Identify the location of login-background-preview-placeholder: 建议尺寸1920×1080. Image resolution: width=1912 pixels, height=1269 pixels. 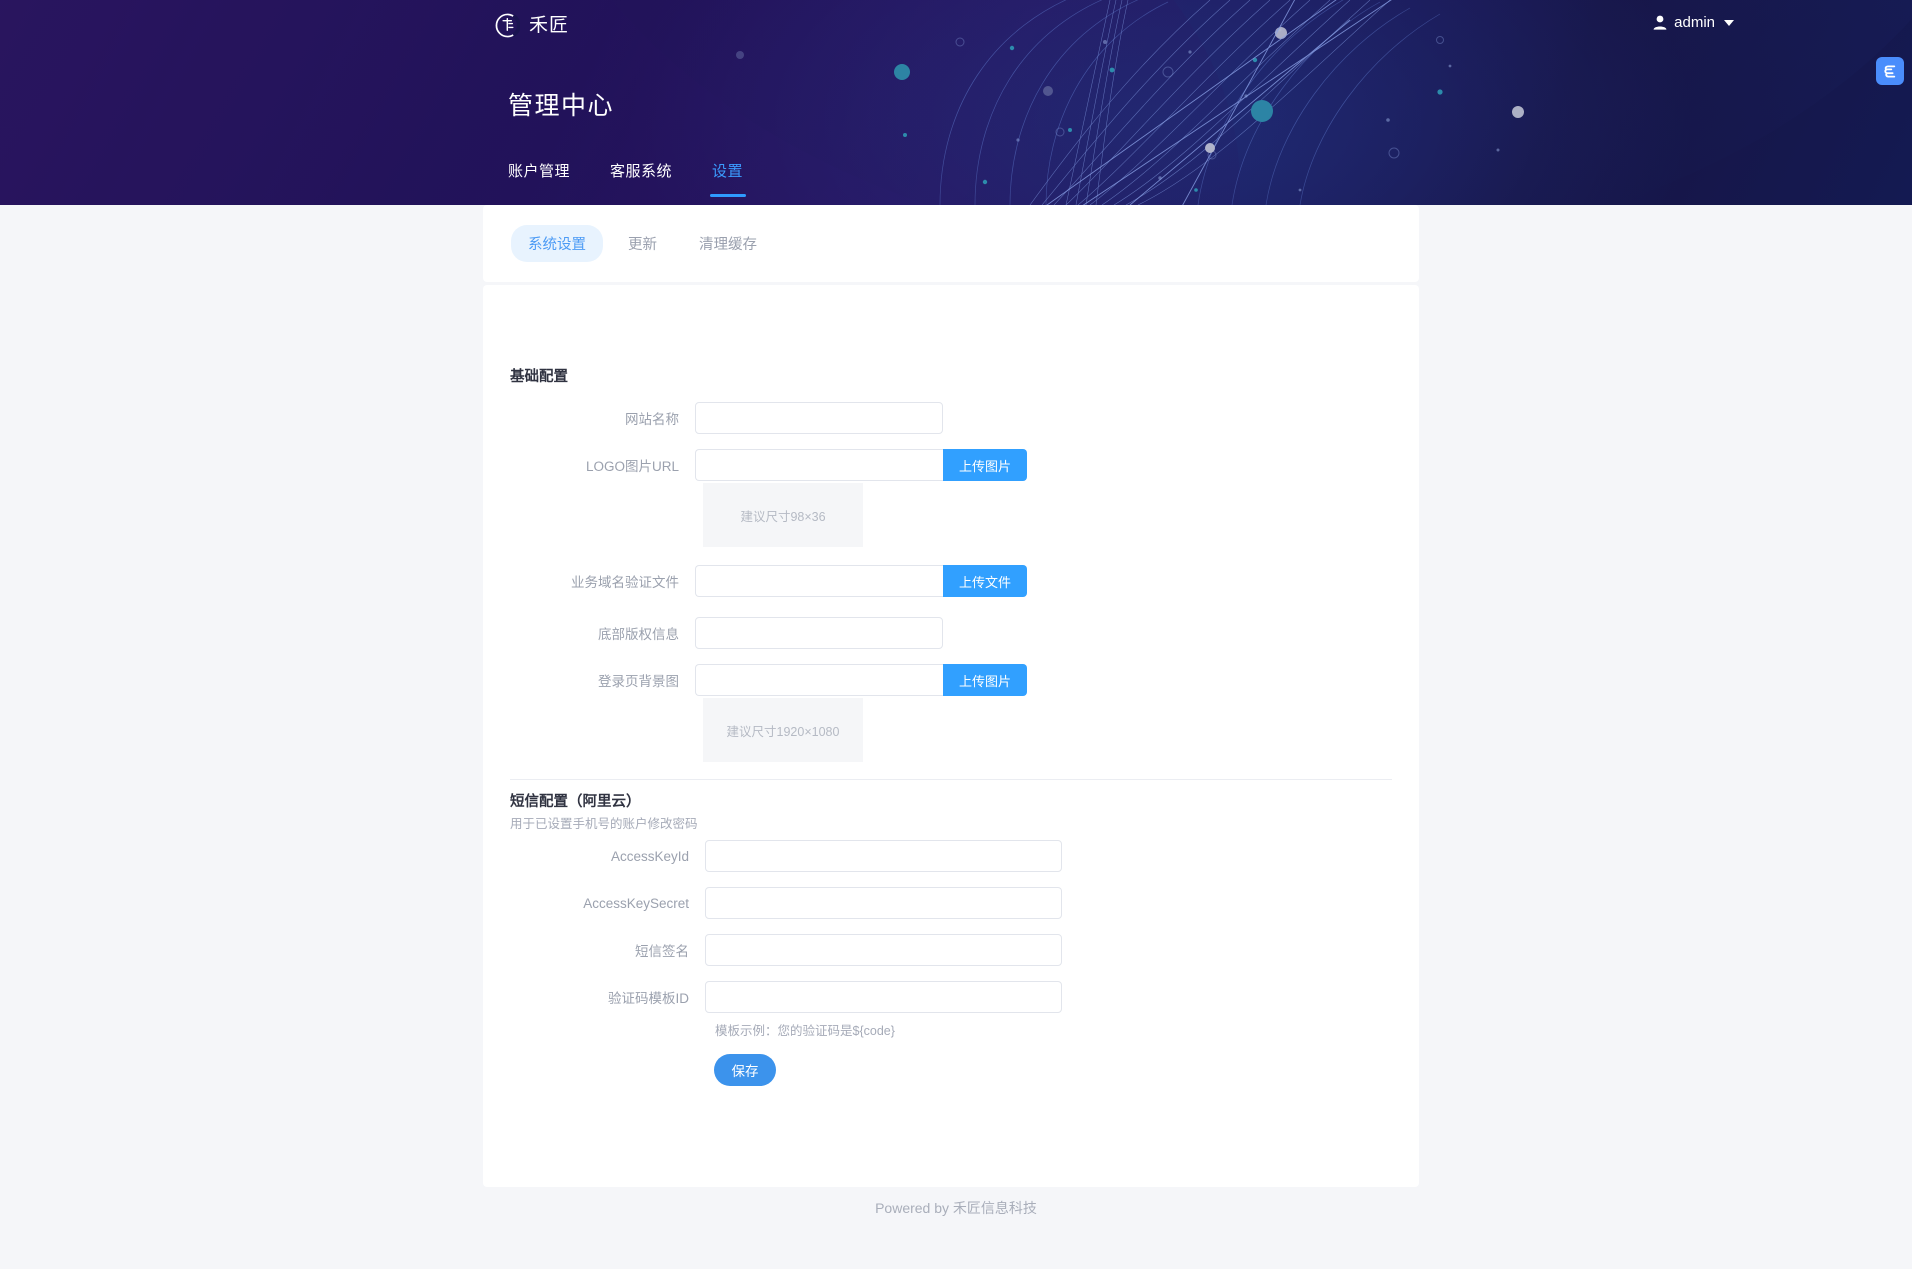
(783, 730).